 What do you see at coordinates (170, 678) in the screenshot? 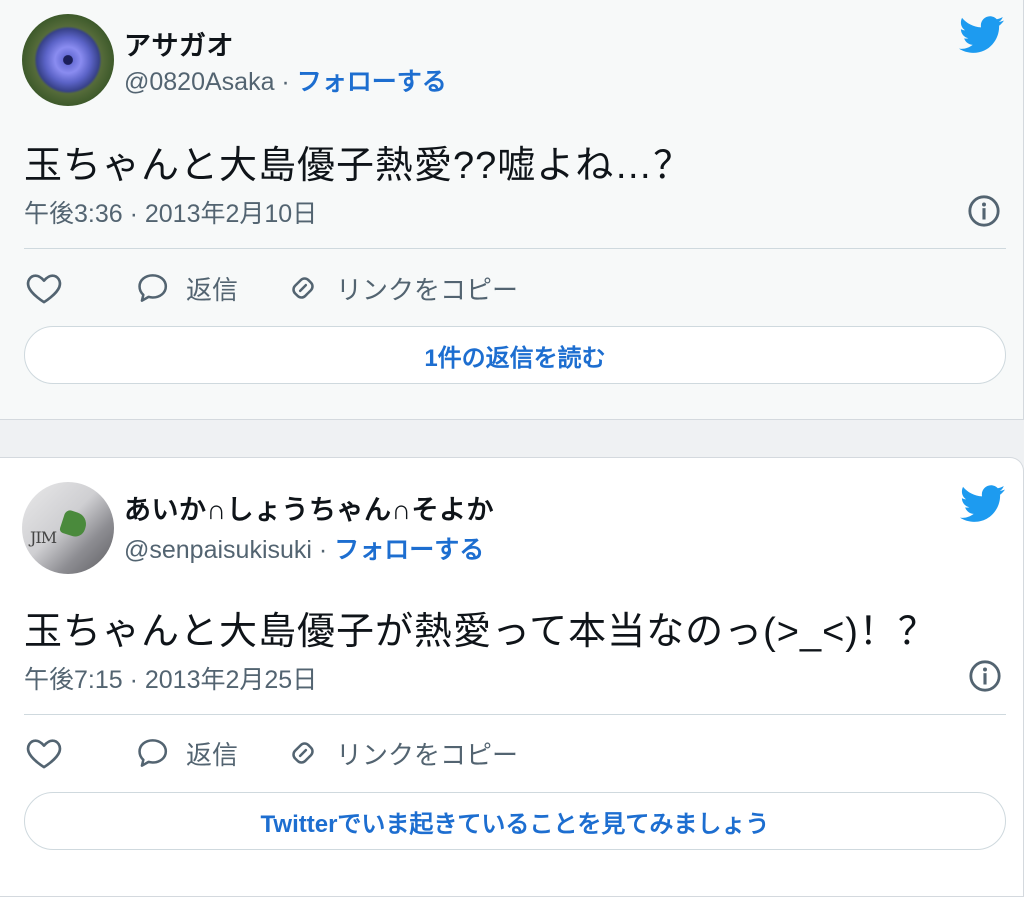
I see `tweet-timestamp: 午後7:15 · 2013年2月25日` at bounding box center [170, 678].